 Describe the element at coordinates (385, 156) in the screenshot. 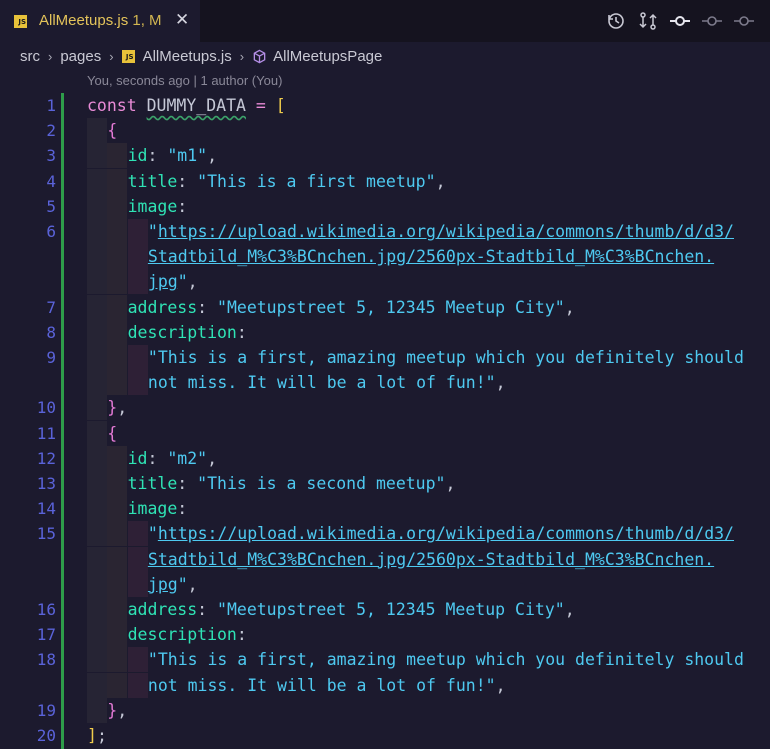

I see `code-line: id: "m1",` at that location.